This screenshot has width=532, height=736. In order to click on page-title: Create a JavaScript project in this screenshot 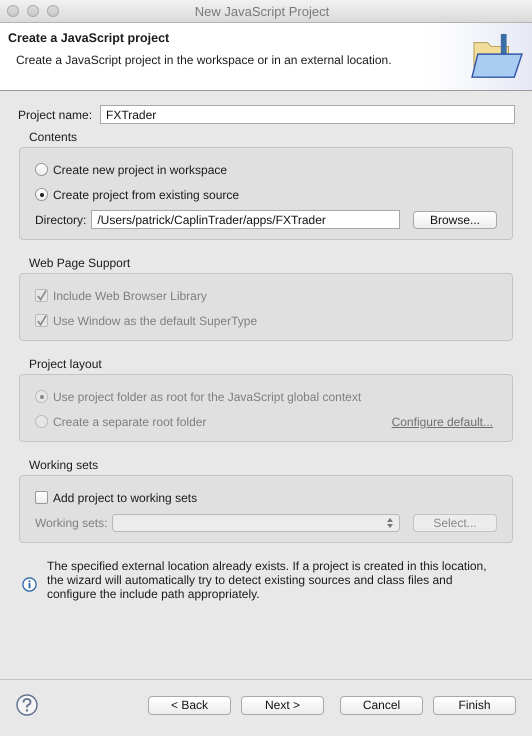, I will do `click(89, 38)`.